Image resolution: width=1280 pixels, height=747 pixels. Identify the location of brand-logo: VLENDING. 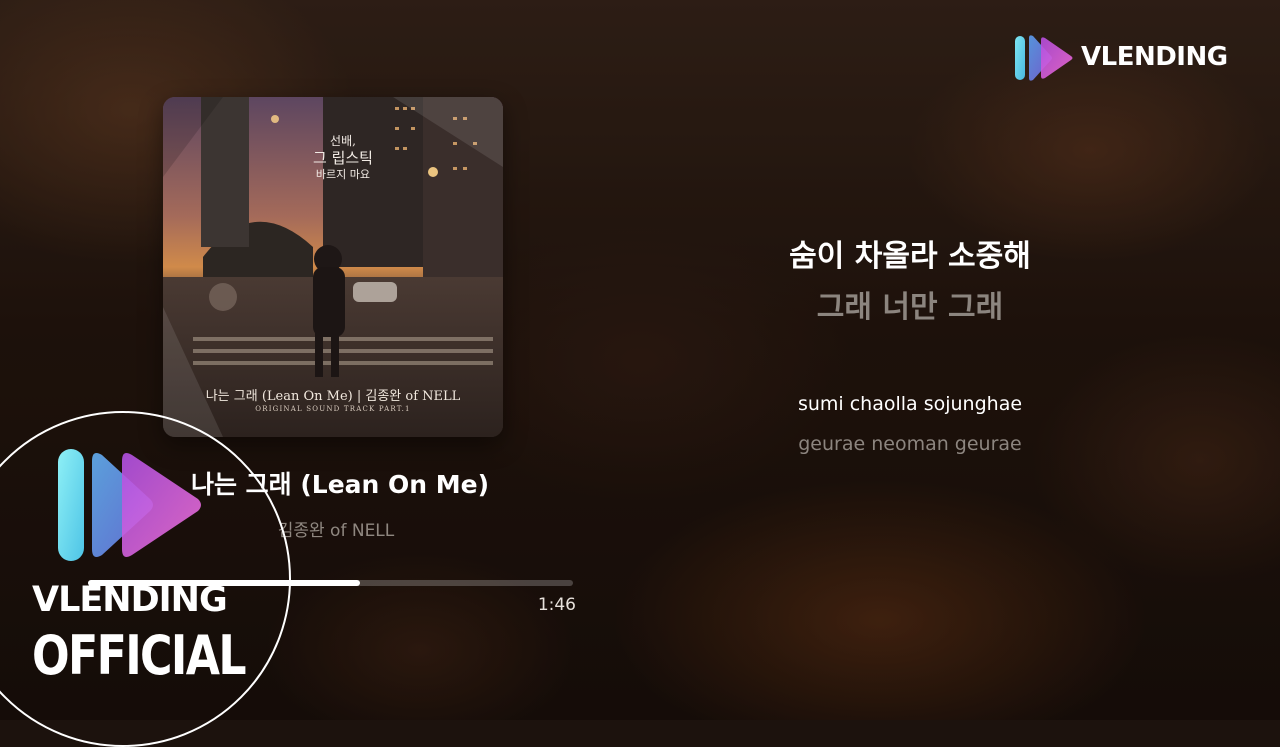
(1120, 58).